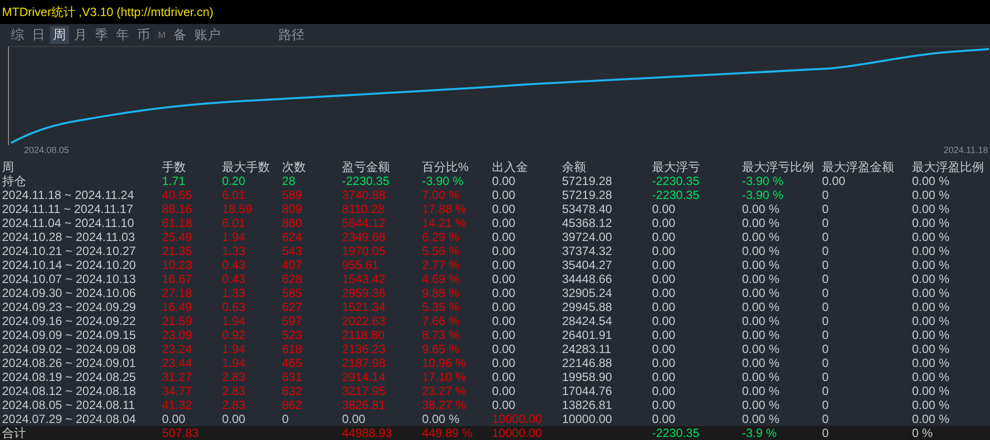 This screenshot has height=440, width=990. What do you see at coordinates (763, 181) in the screenshot?
I see `table-cell-text: -3.90 %` at bounding box center [763, 181].